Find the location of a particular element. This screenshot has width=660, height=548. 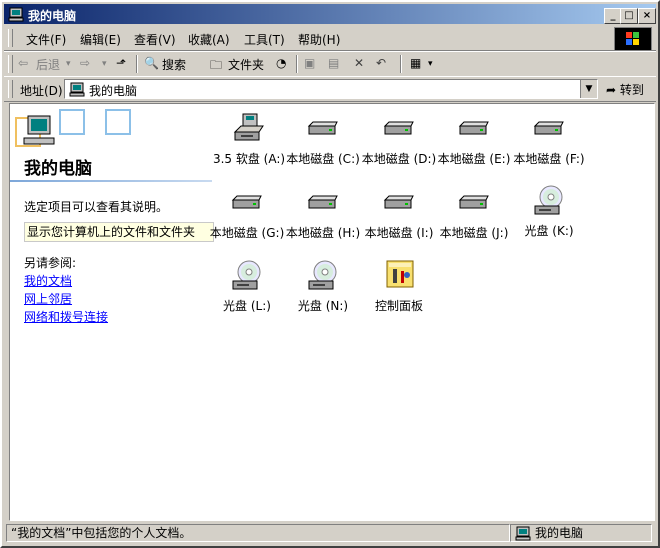

delete-icon: ✕ is located at coordinates (359, 63).